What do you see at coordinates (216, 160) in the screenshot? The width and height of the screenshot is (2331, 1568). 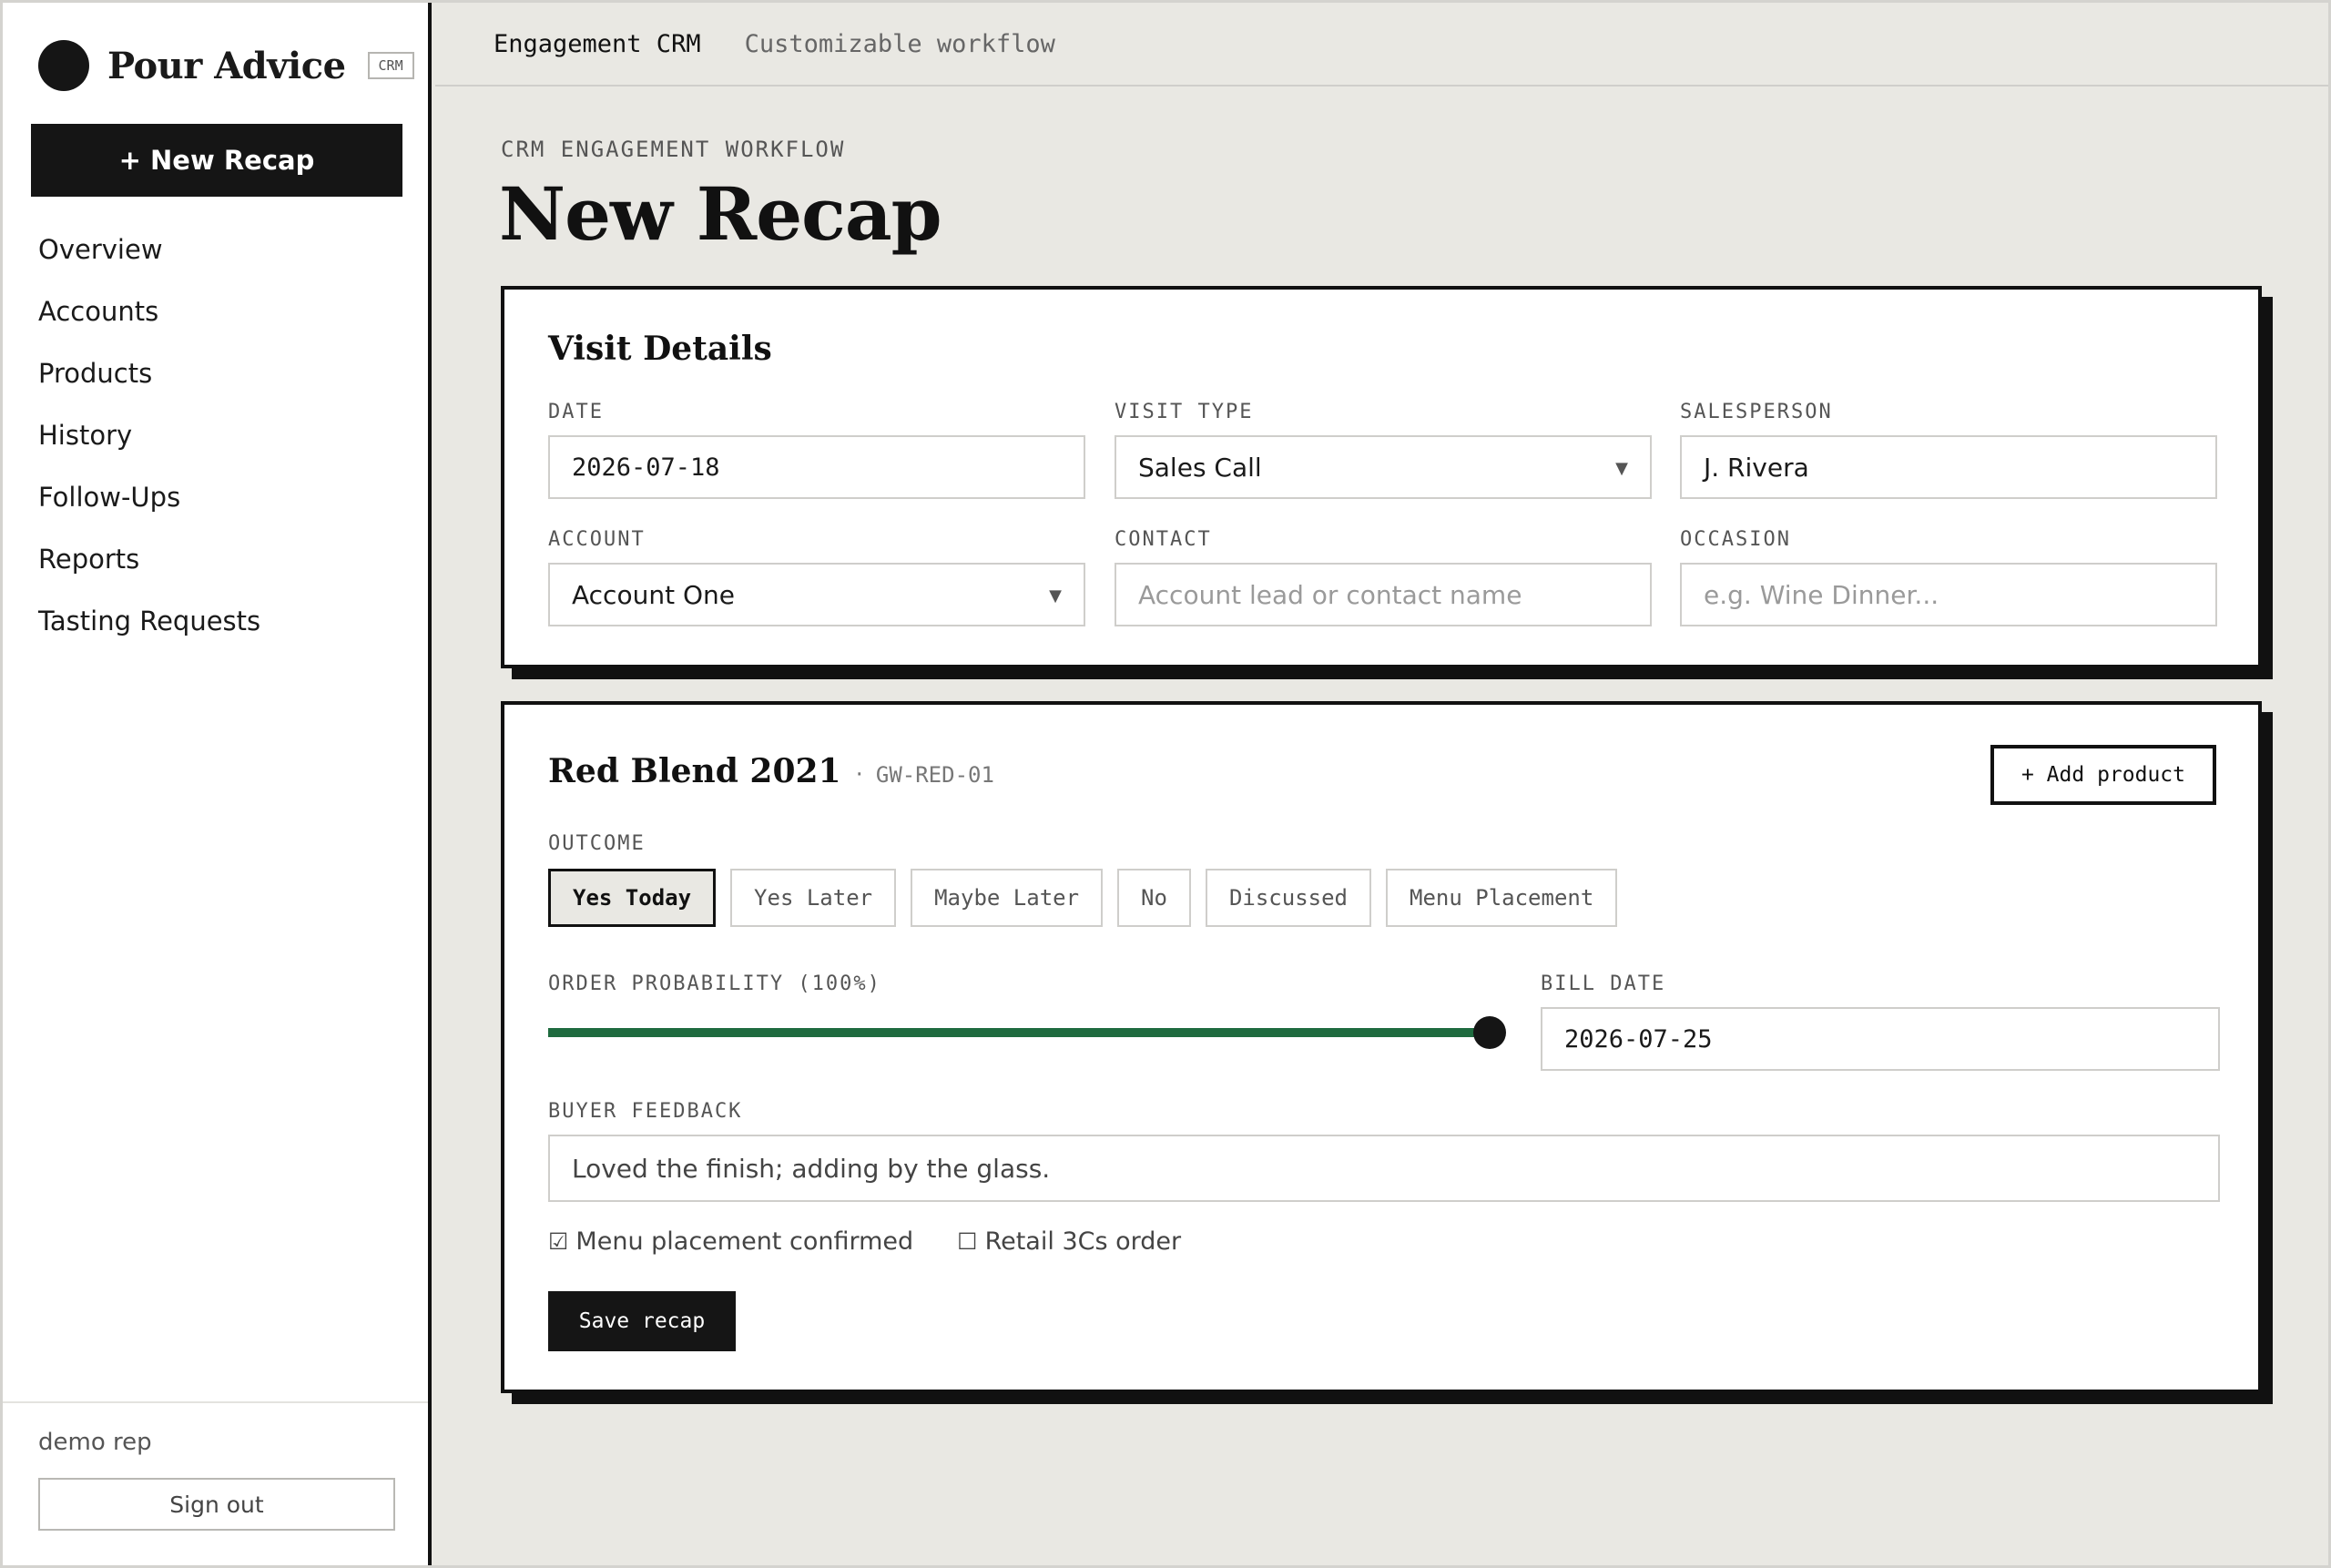 I see `new-recap-button: + New Recap` at bounding box center [216, 160].